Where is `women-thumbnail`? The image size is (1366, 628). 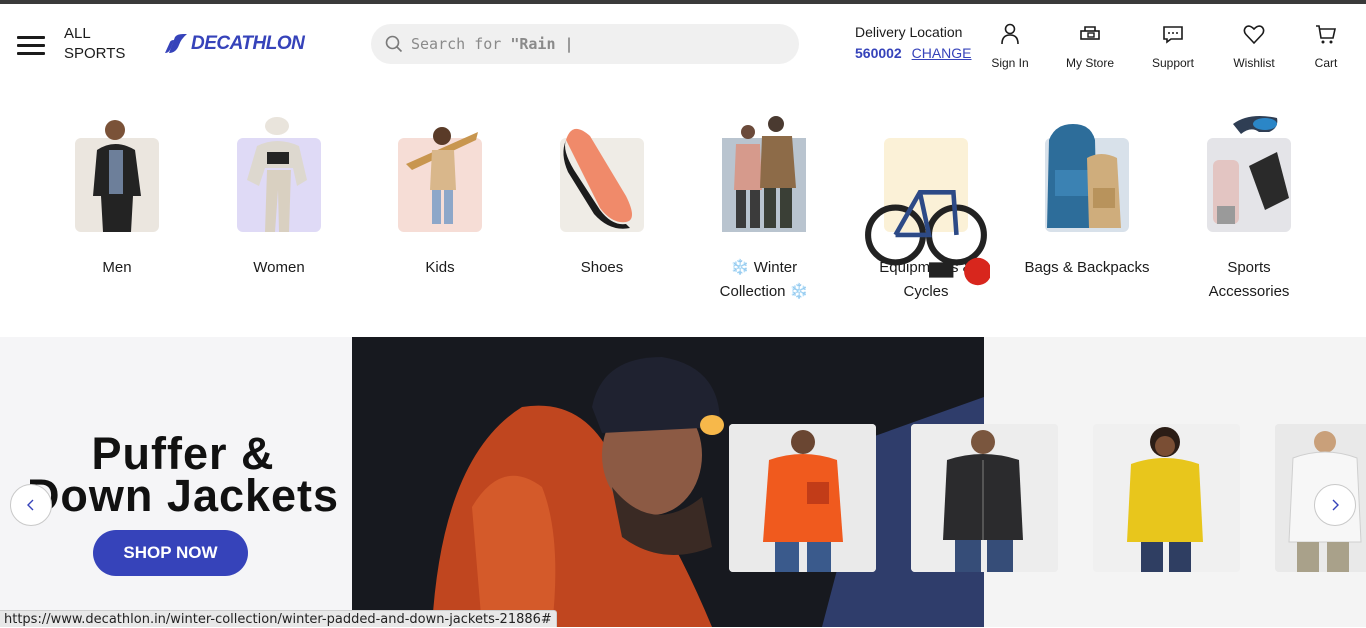
women-thumbnail is located at coordinates (279, 174).